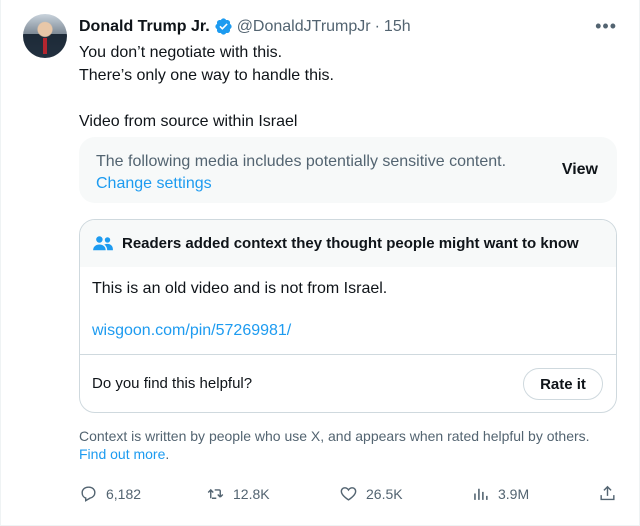  I want to click on timestamp: 15h, so click(397, 27).